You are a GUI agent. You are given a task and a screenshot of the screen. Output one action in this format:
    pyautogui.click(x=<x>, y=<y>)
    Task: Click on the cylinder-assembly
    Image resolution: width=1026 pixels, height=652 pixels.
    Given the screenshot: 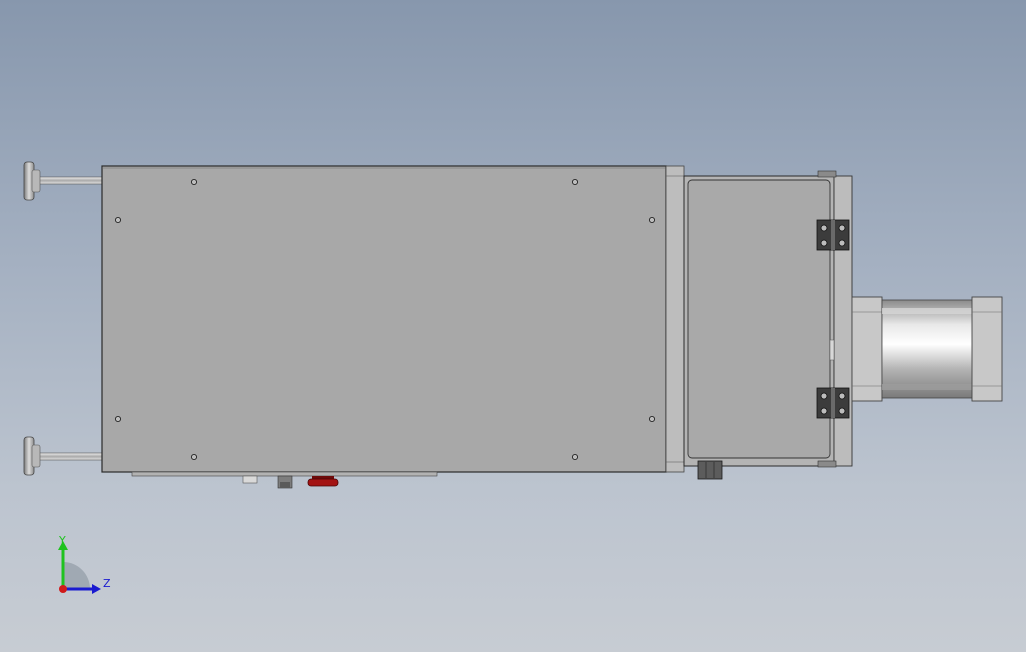 What is the action you would take?
    pyautogui.click(x=927, y=349)
    